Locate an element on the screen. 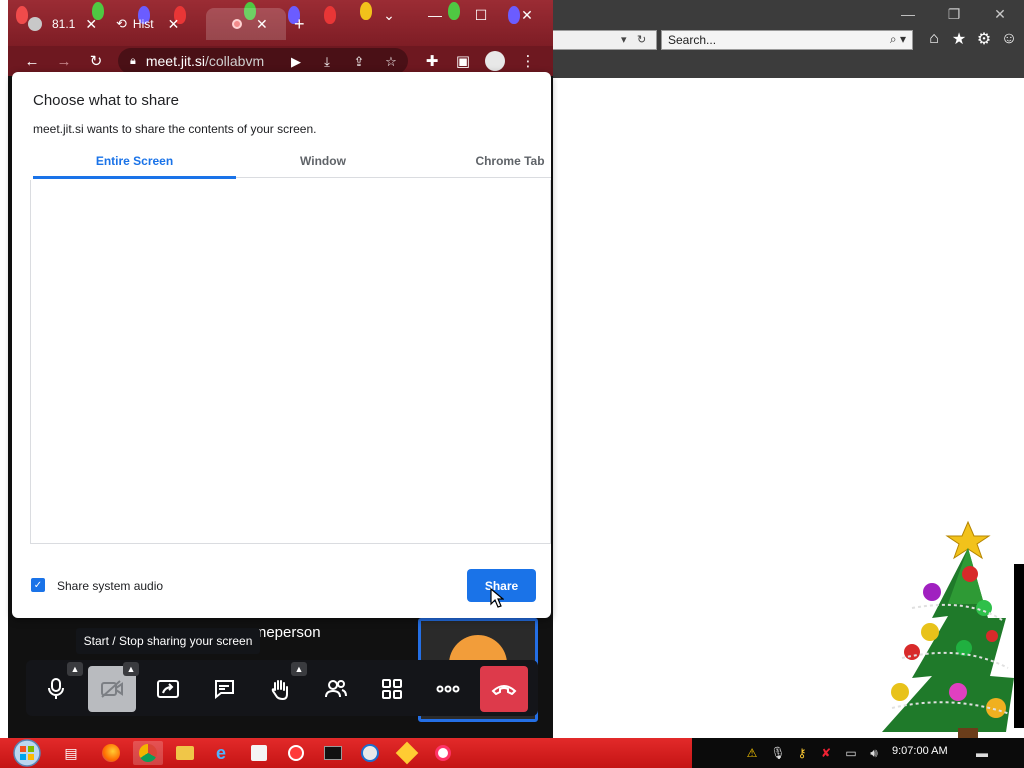 This screenshot has width=1024, height=768. chrome-close-button: ✕ is located at coordinates (527, 15).